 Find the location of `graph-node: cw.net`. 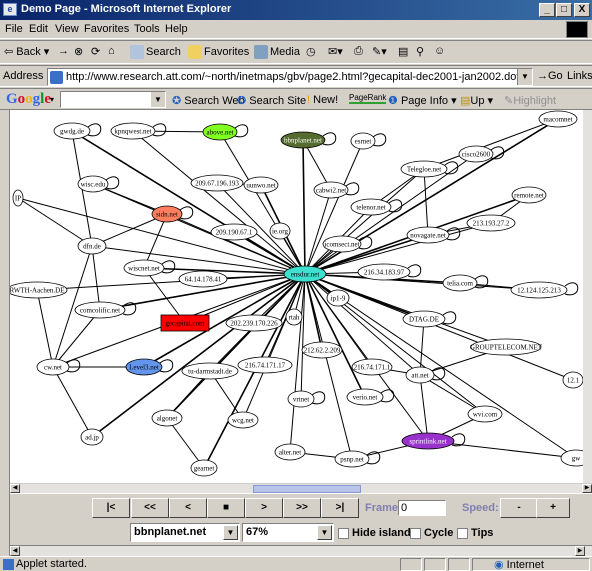

graph-node: cw.net is located at coordinates (53, 367).